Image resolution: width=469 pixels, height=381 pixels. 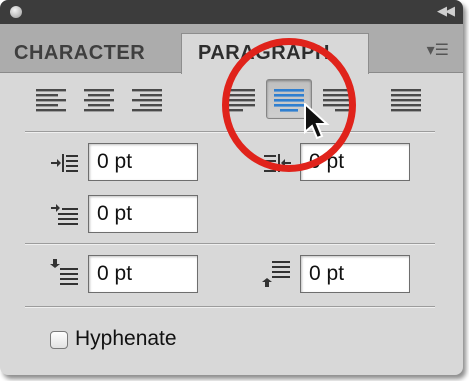 What do you see at coordinates (65, 216) in the screenshot?
I see `first-line-indent-icon` at bounding box center [65, 216].